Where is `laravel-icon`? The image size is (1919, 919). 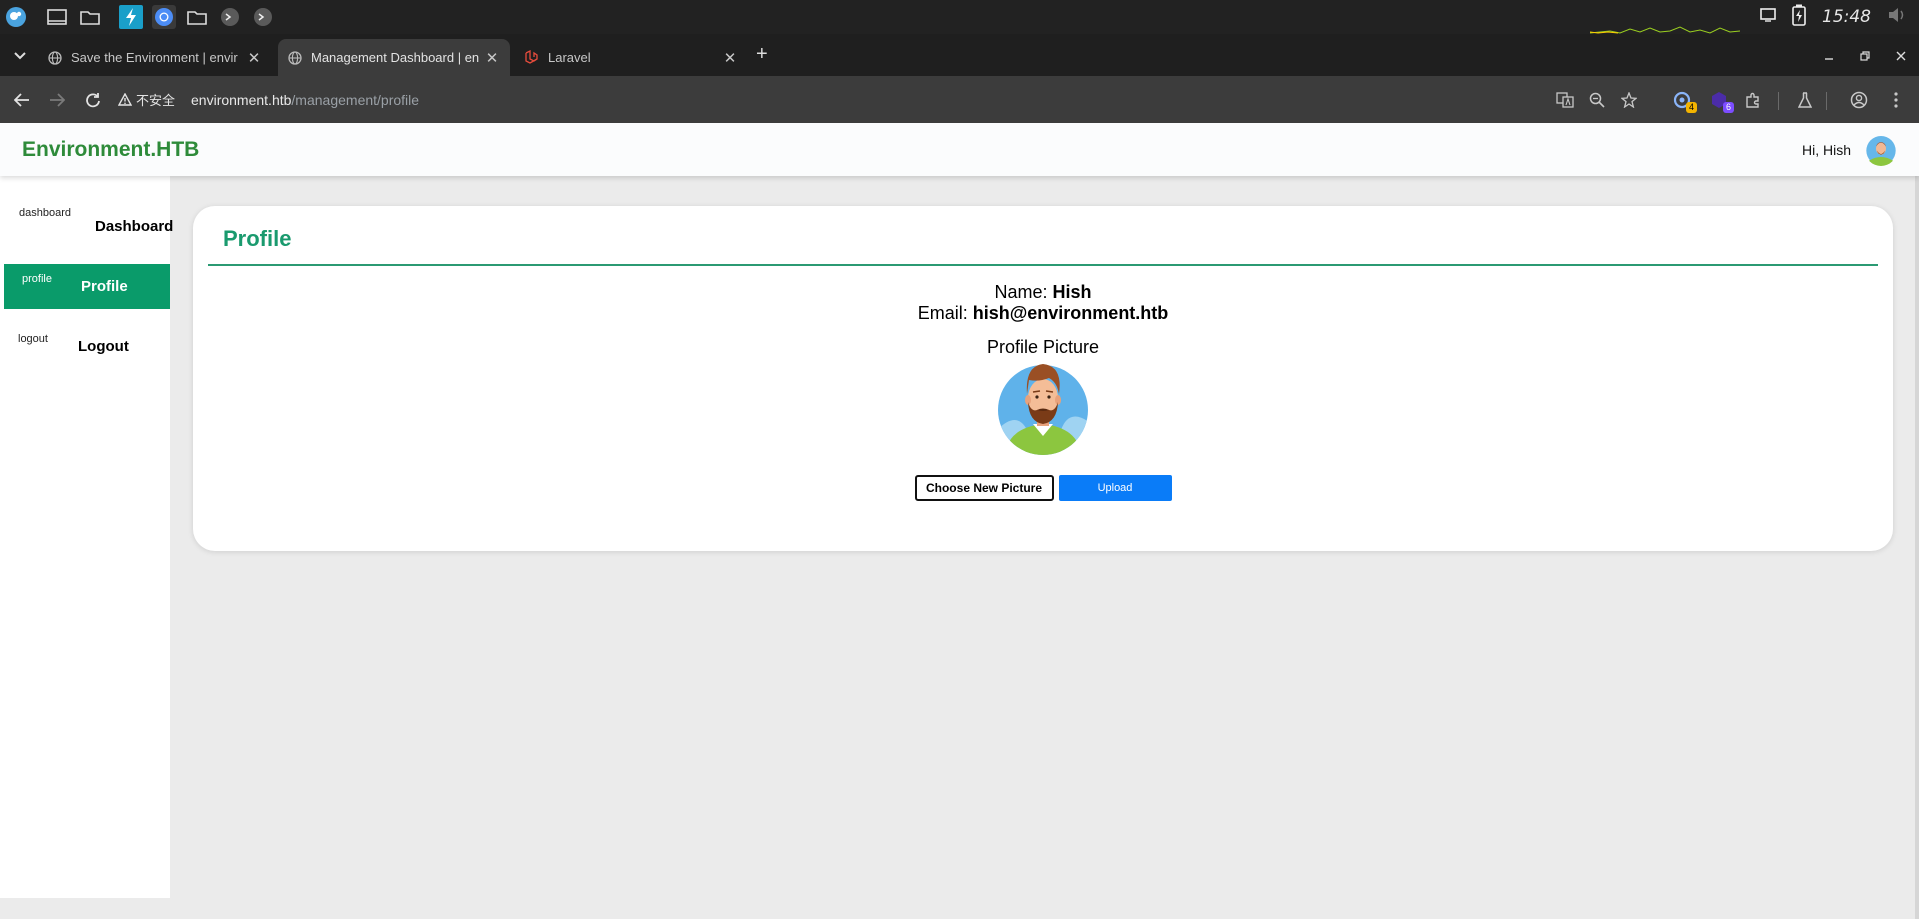 laravel-icon is located at coordinates (531, 57).